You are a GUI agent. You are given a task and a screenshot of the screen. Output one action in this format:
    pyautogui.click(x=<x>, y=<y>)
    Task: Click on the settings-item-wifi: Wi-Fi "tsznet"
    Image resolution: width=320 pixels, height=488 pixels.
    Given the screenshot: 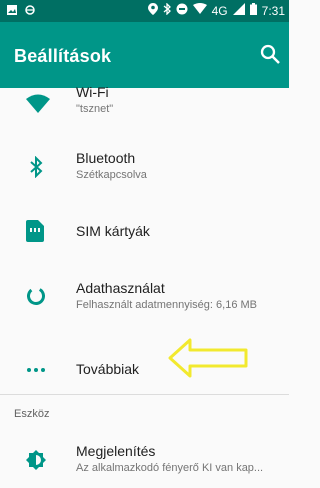 What is the action you would take?
    pyautogui.click(x=144, y=107)
    